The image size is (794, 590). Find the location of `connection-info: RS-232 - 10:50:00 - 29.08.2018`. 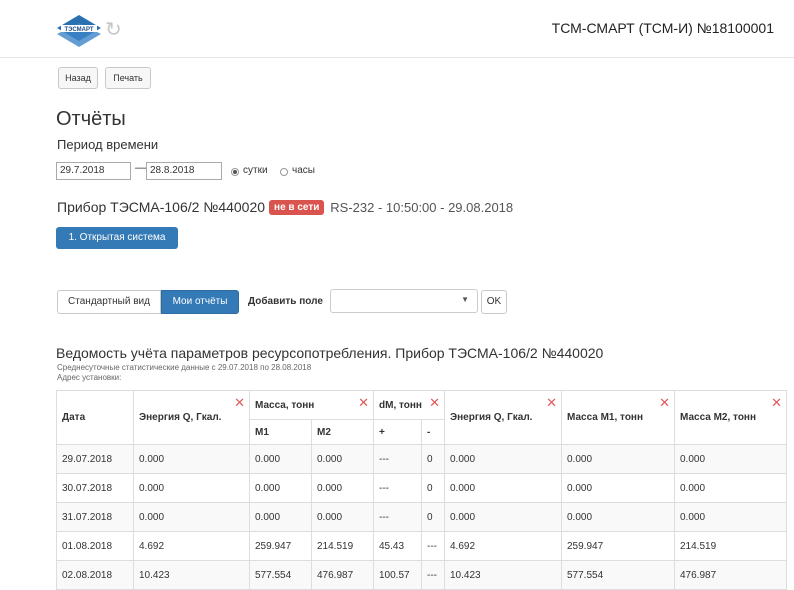

connection-info: RS-232 - 10:50:00 - 29.08.2018 is located at coordinates (422, 207).